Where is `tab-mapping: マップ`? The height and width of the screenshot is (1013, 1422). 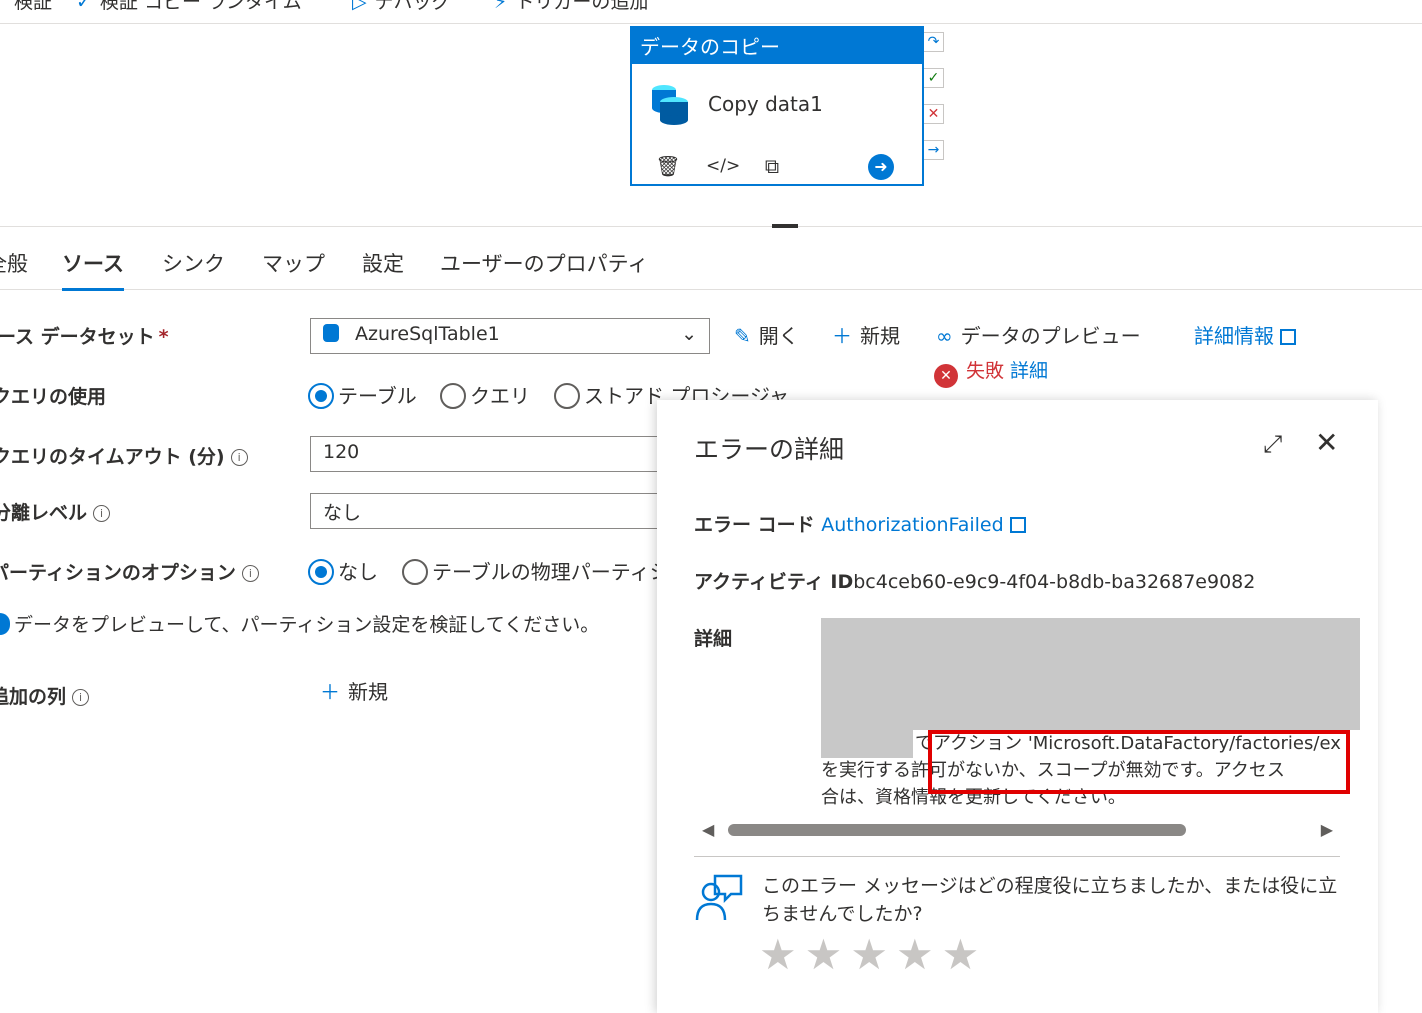
tab-mapping: マップ is located at coordinates (293, 268).